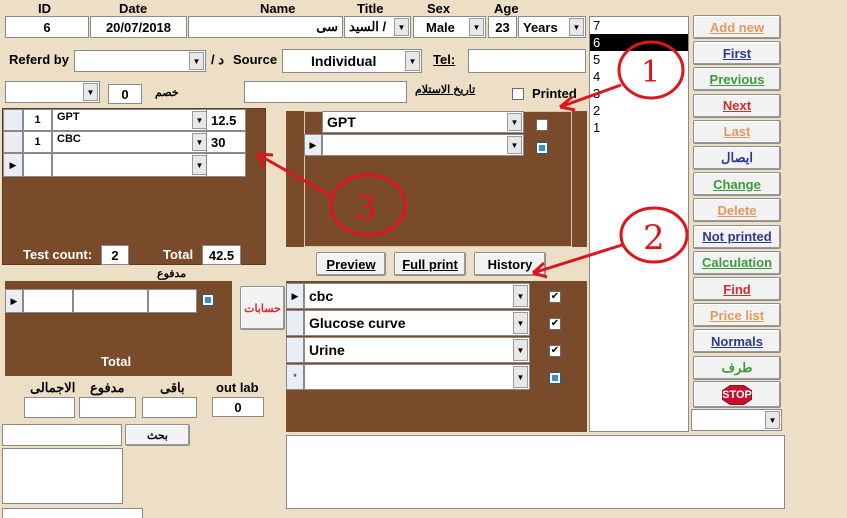  Describe the element at coordinates (49, 407) in the screenshot. I see `grand-total-field` at that location.